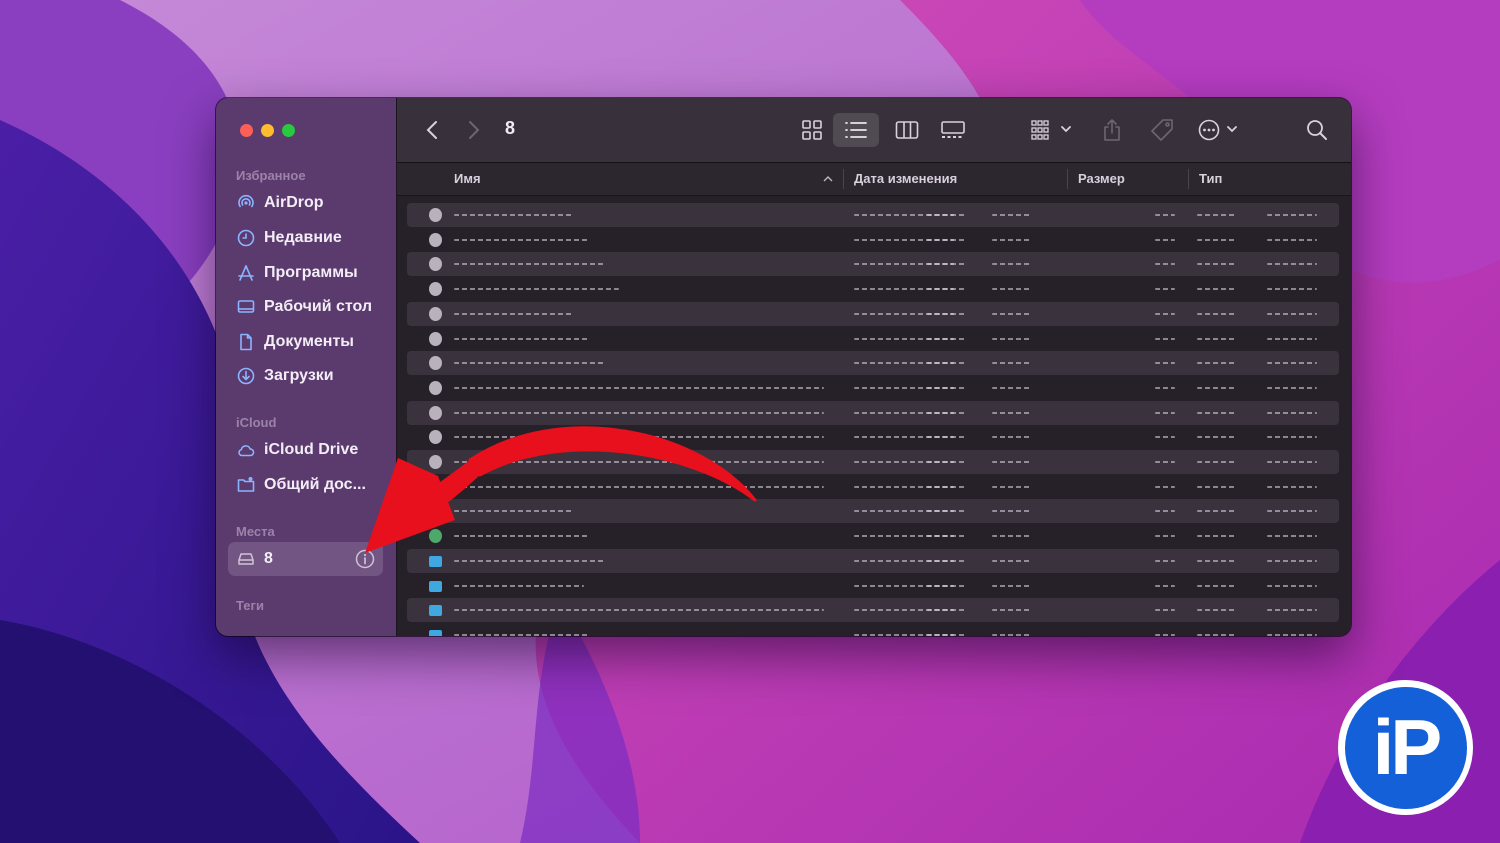 This screenshot has width=1500, height=843. What do you see at coordinates (268, 558) in the screenshot?
I see `sidebar-item-label: 8` at bounding box center [268, 558].